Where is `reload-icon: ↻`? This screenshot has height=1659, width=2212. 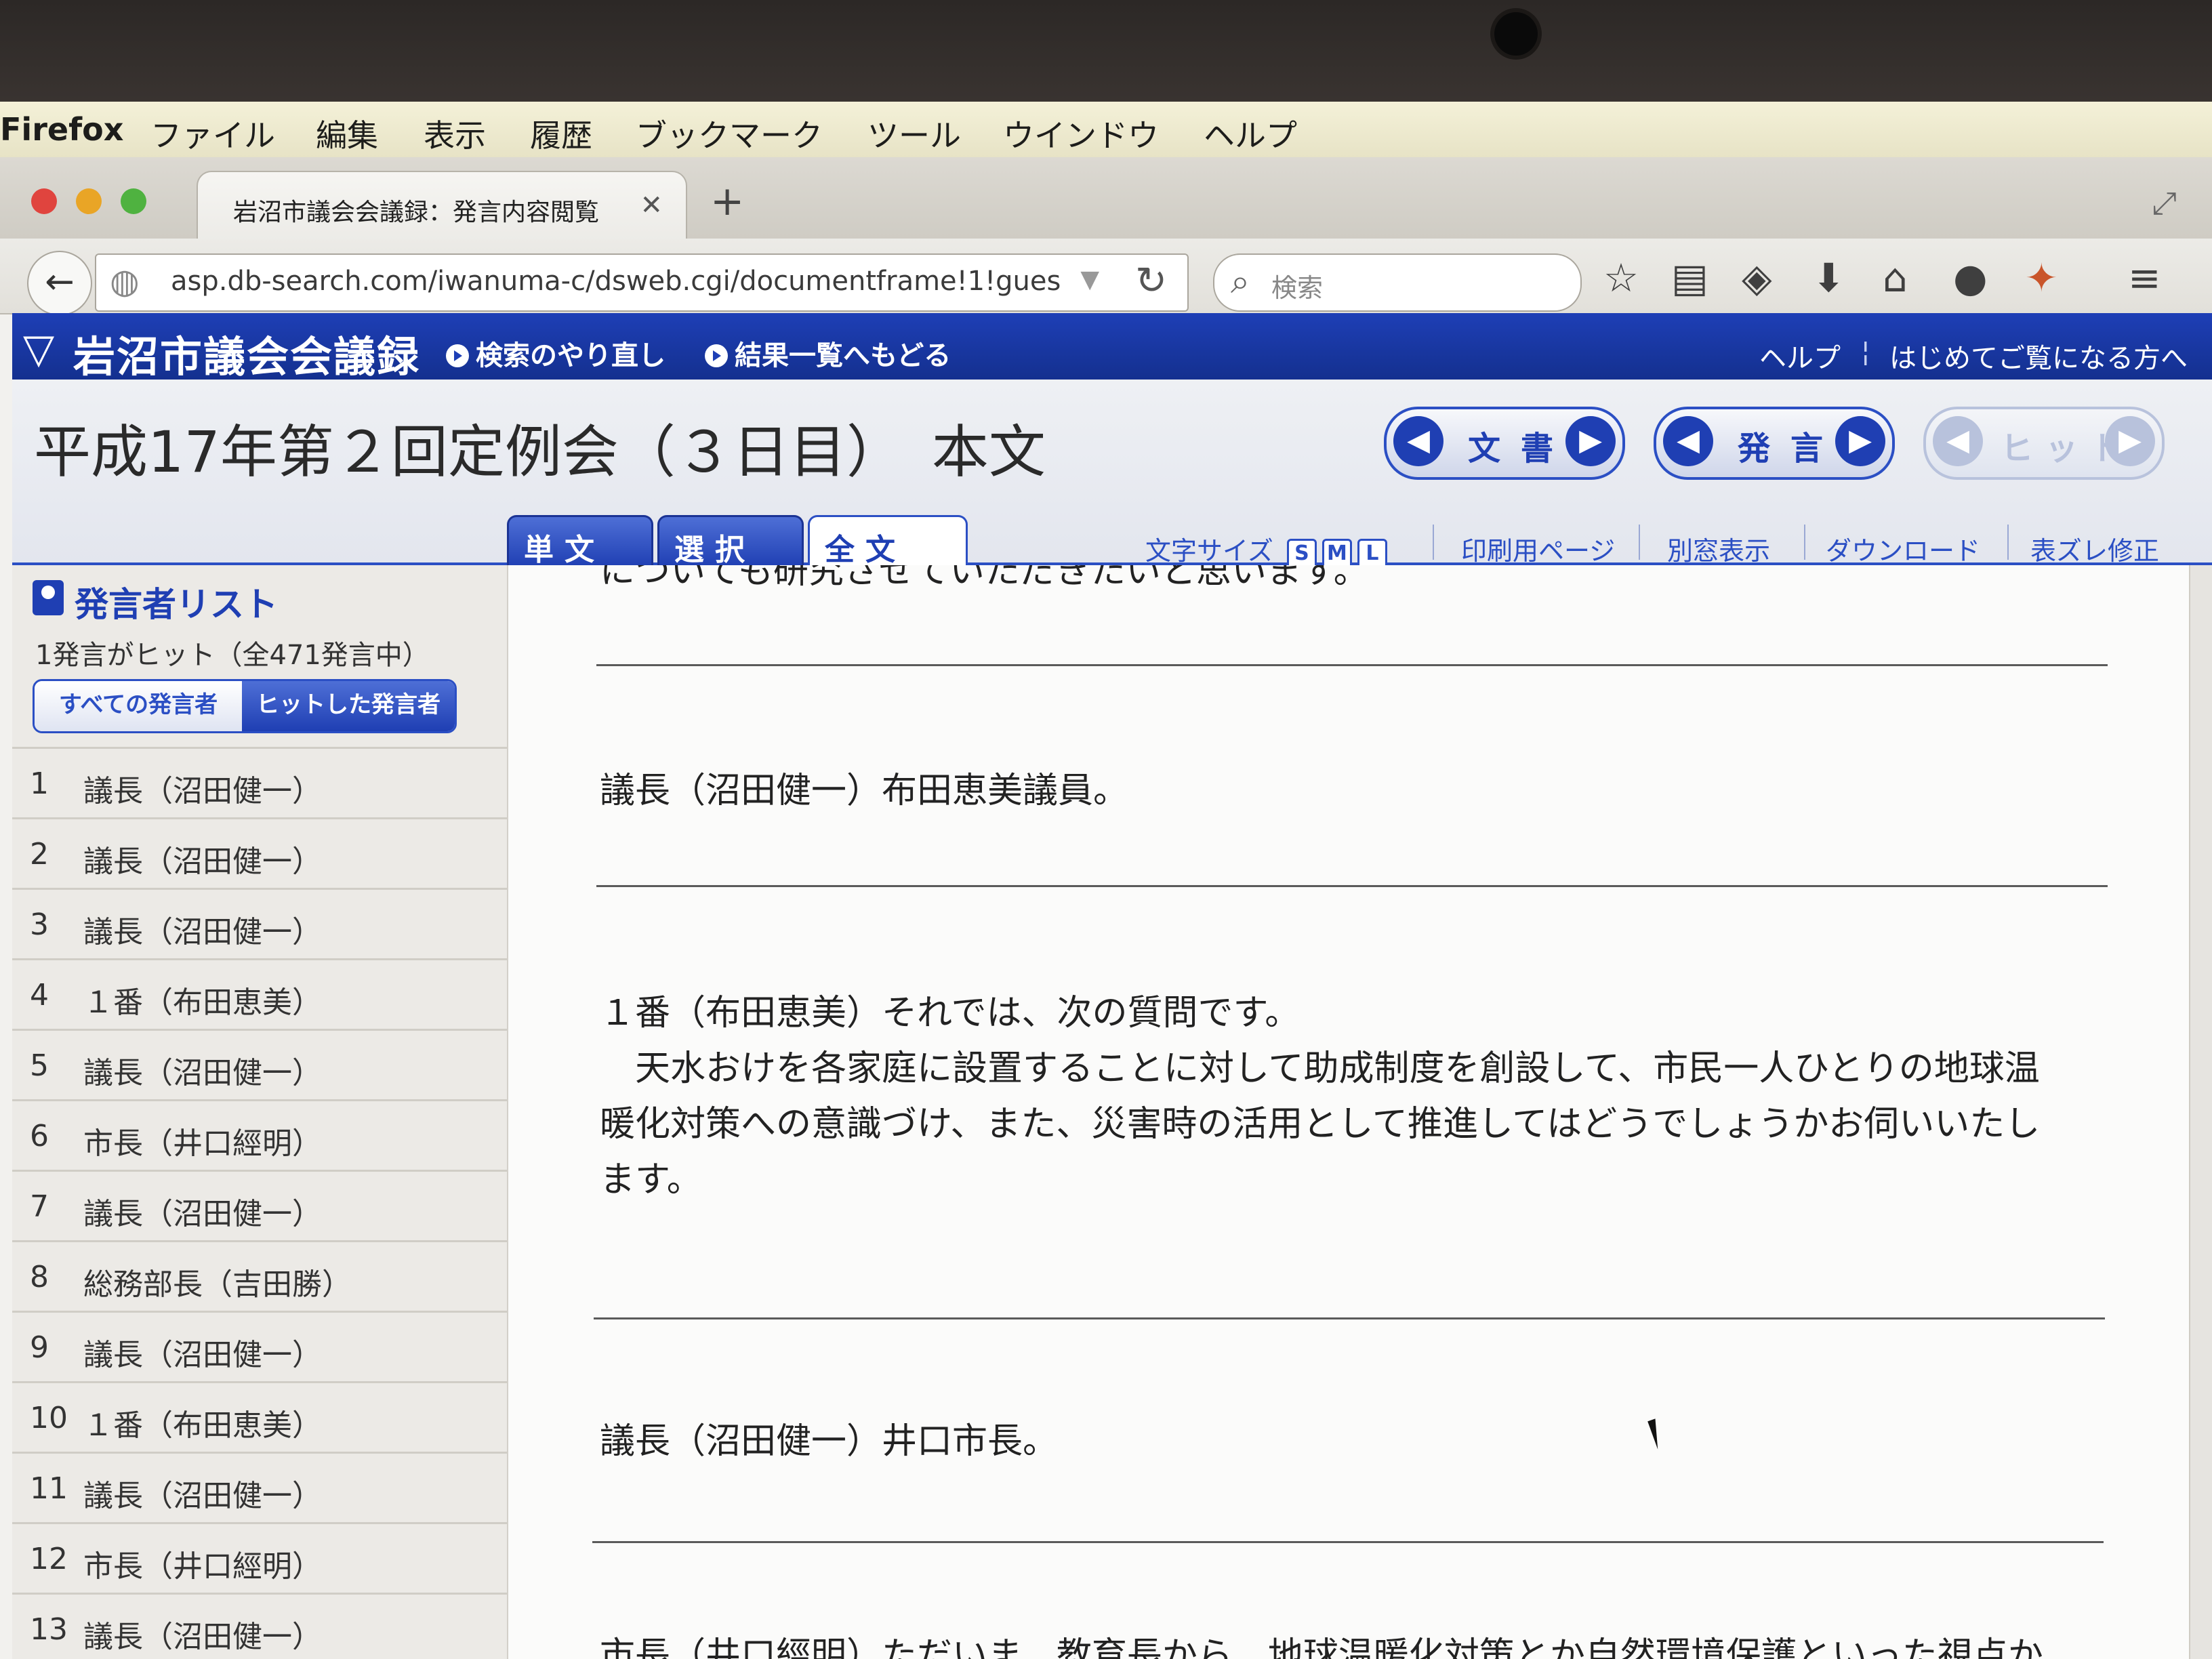
reload-icon: ↻ is located at coordinates (1151, 281).